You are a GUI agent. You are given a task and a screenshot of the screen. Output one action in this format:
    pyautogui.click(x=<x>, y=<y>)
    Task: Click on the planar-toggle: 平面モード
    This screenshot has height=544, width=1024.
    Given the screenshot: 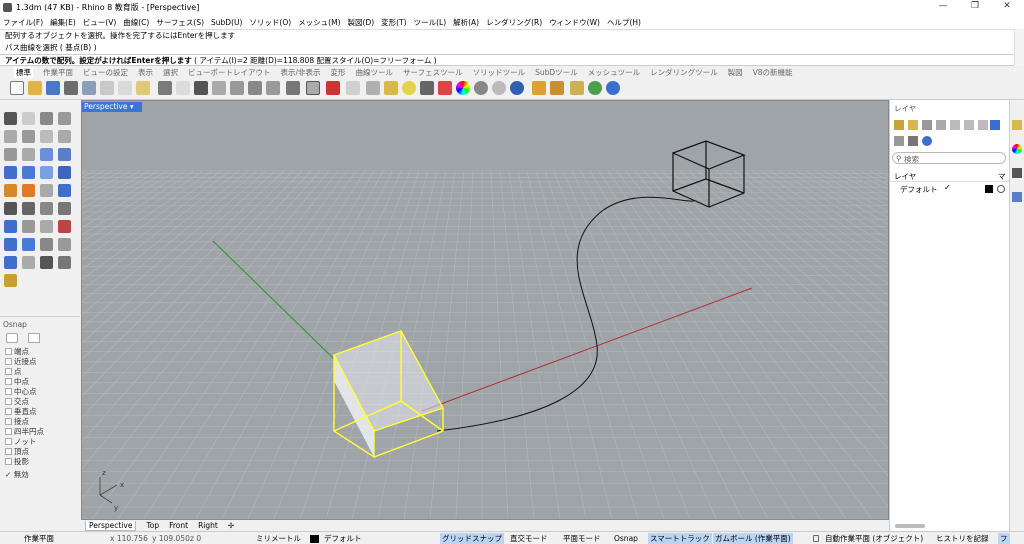 What is the action you would take?
    pyautogui.click(x=582, y=538)
    